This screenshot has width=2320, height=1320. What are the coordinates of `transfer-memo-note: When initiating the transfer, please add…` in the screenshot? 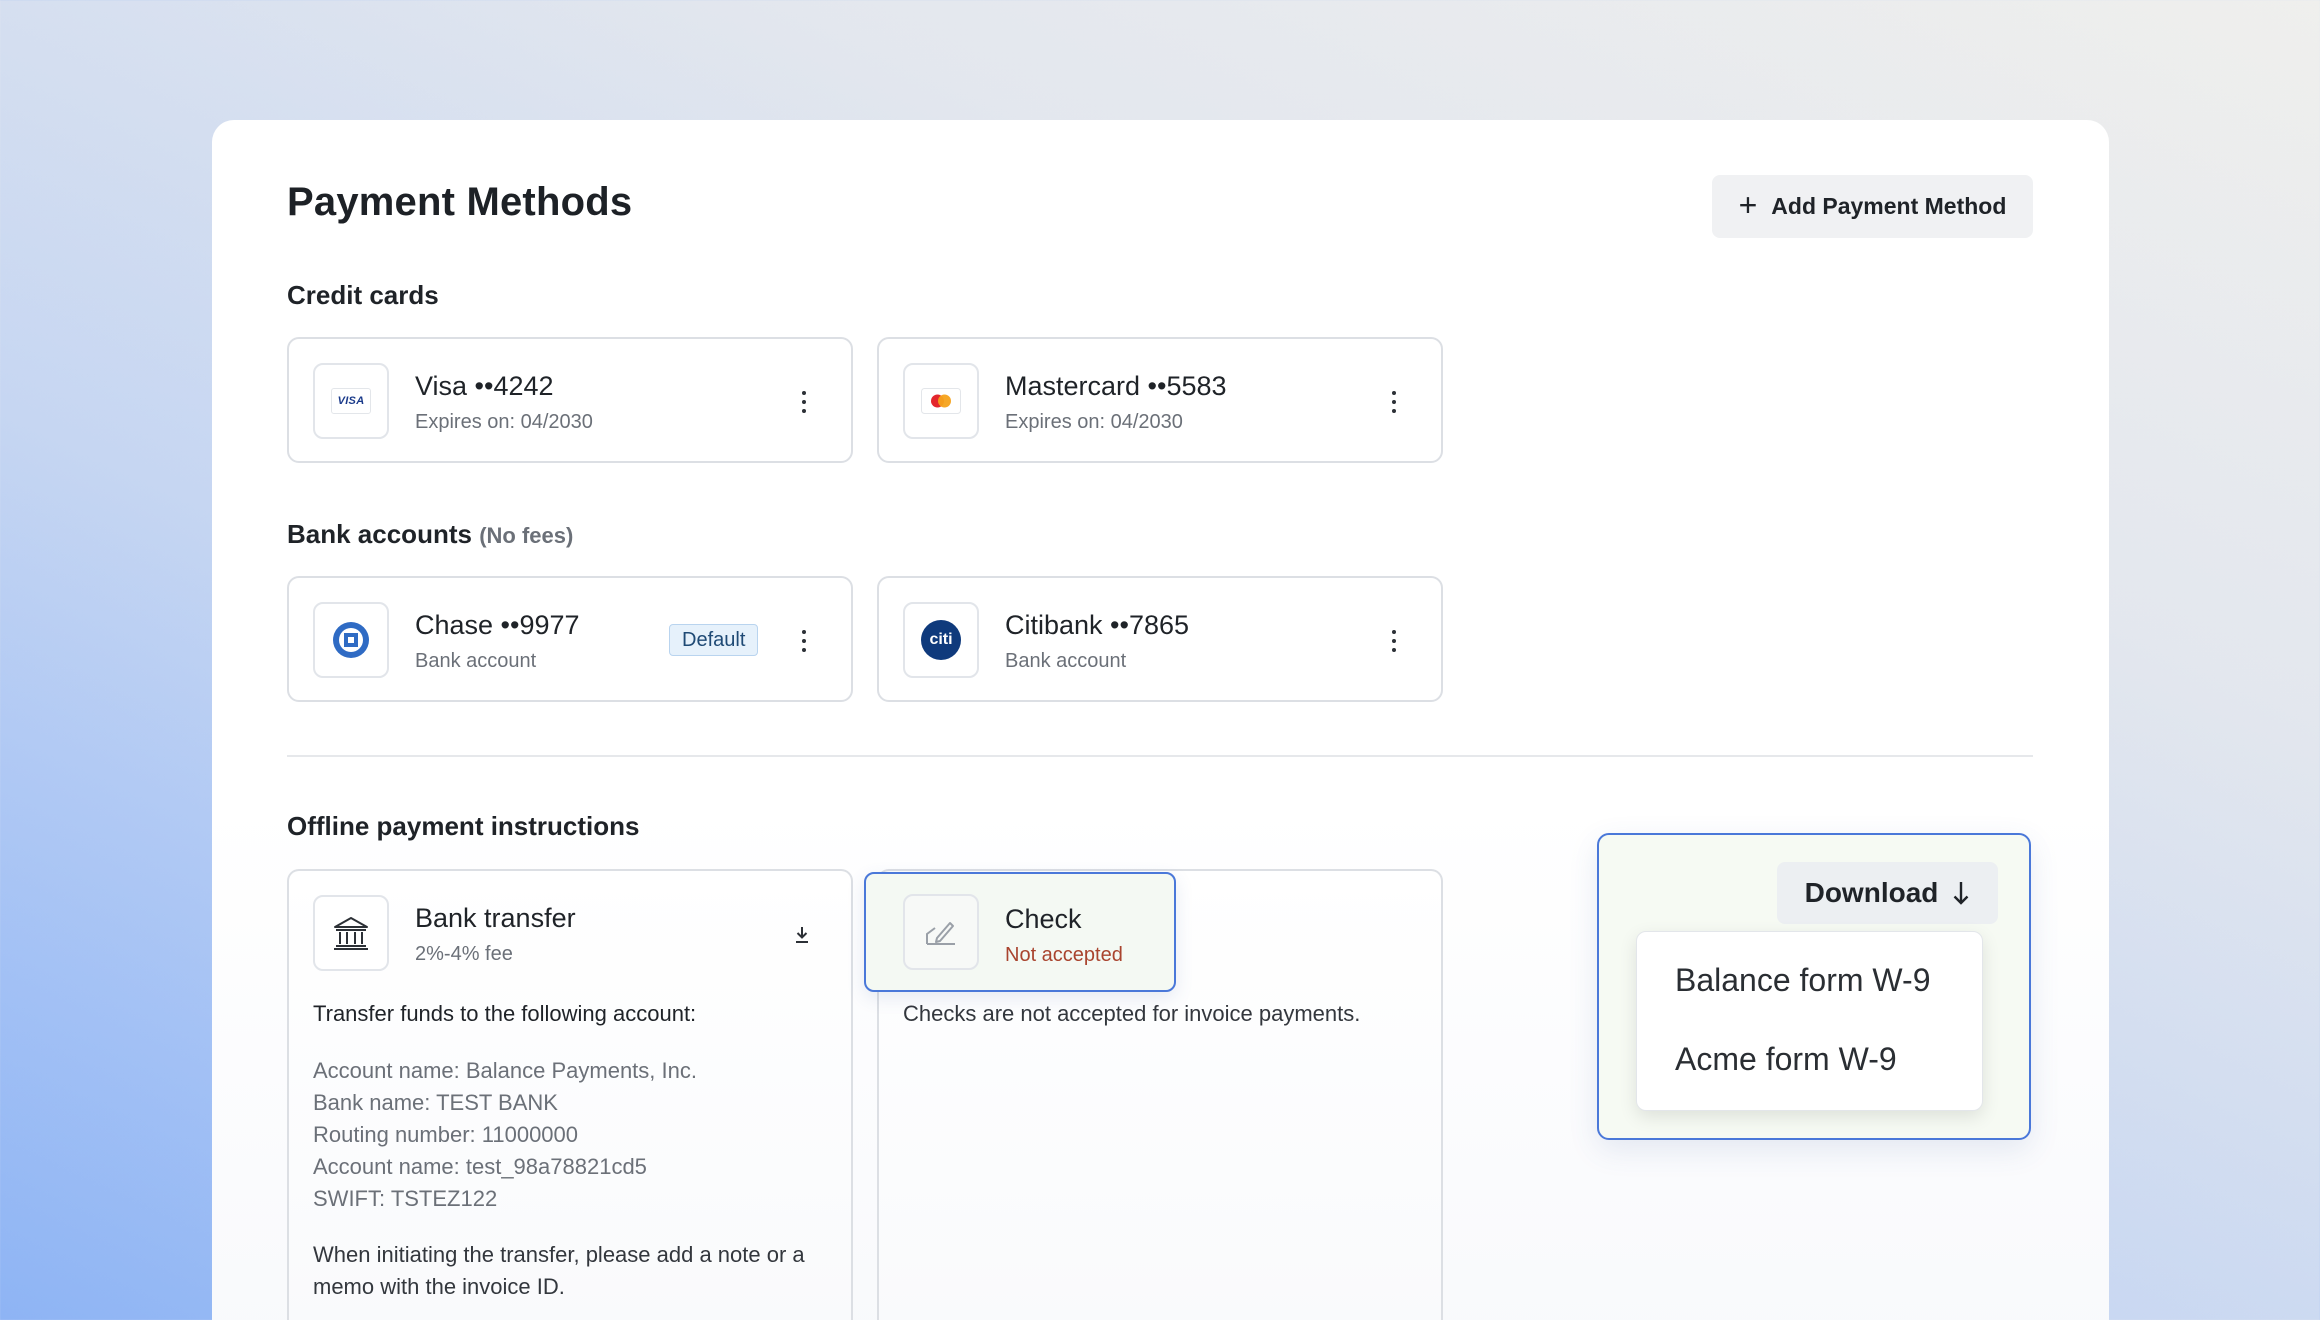 It's located at (559, 1270).